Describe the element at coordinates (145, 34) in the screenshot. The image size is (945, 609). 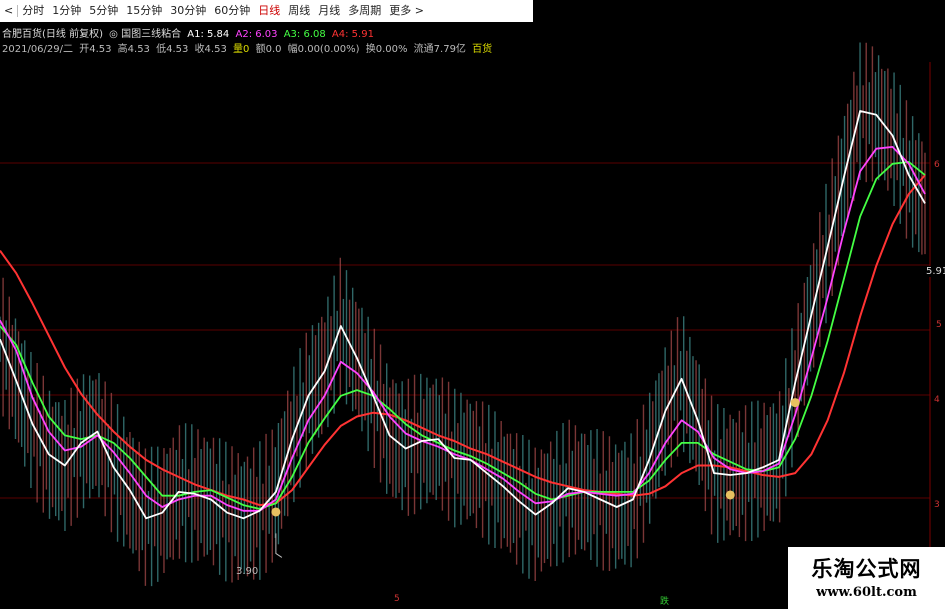
I see `indicator-name: ◎ 国图三线粘合` at that location.